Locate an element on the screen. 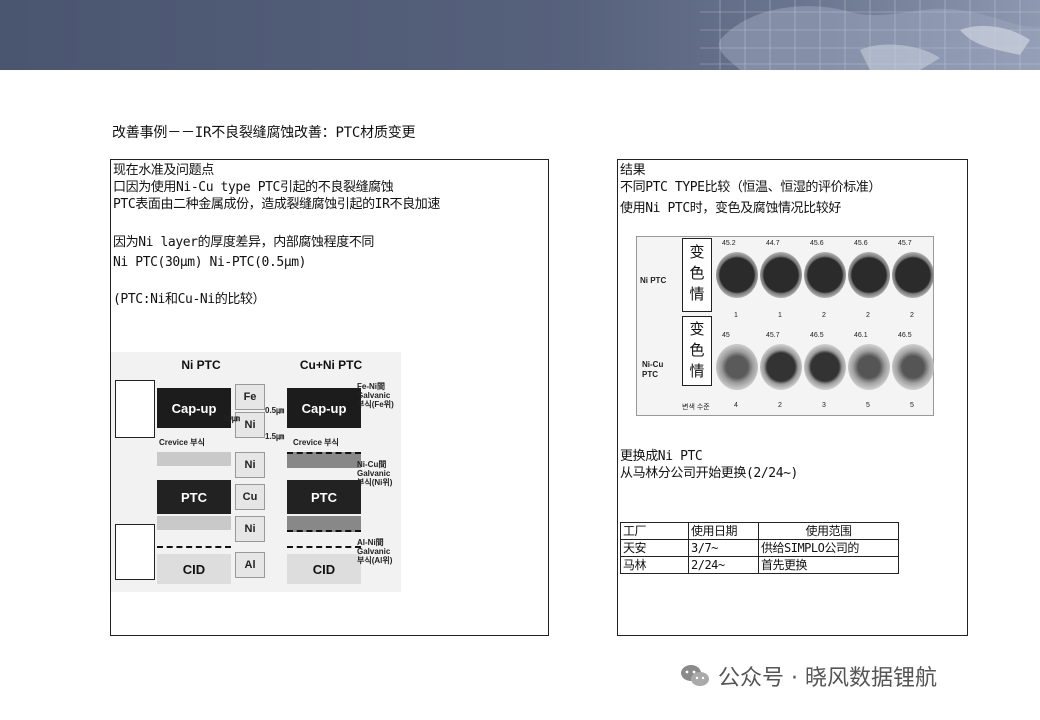 The width and height of the screenshot is (1040, 720). status-line-5: (PTC:Ni和Cu-Ni的比较） is located at coordinates (189, 299).